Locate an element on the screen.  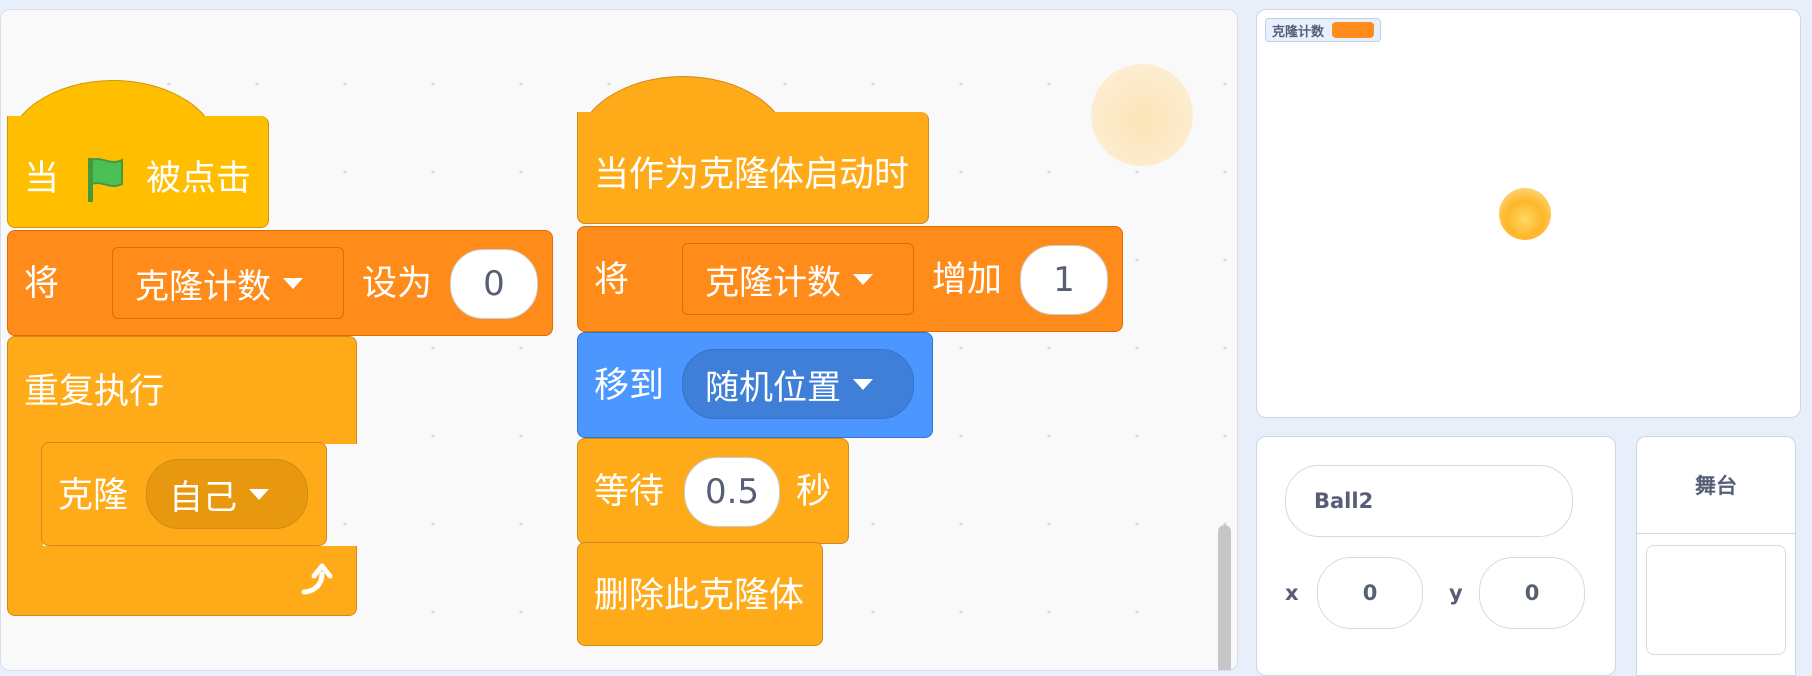
when-start-as-clone-block: 当作为克隆体启动时 is located at coordinates (753, 168).